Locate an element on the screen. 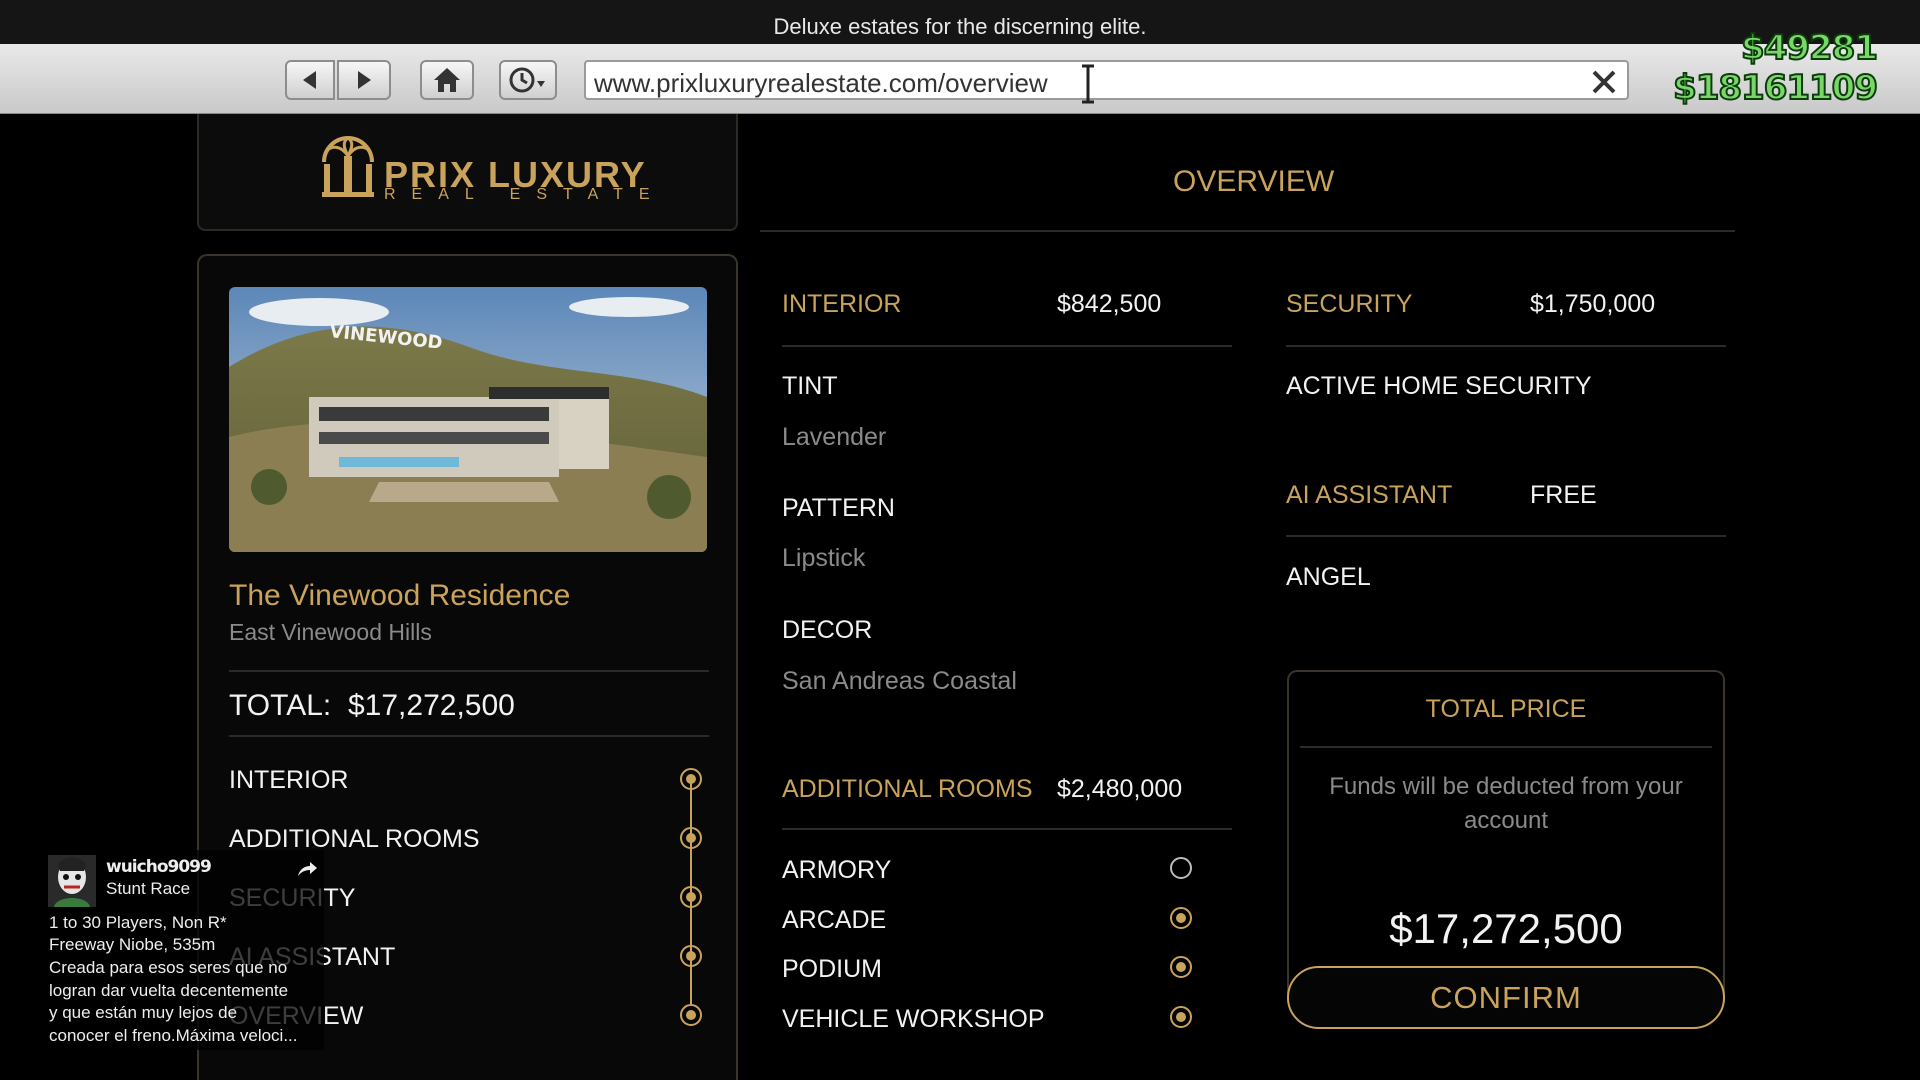  forward-button is located at coordinates (364, 80).